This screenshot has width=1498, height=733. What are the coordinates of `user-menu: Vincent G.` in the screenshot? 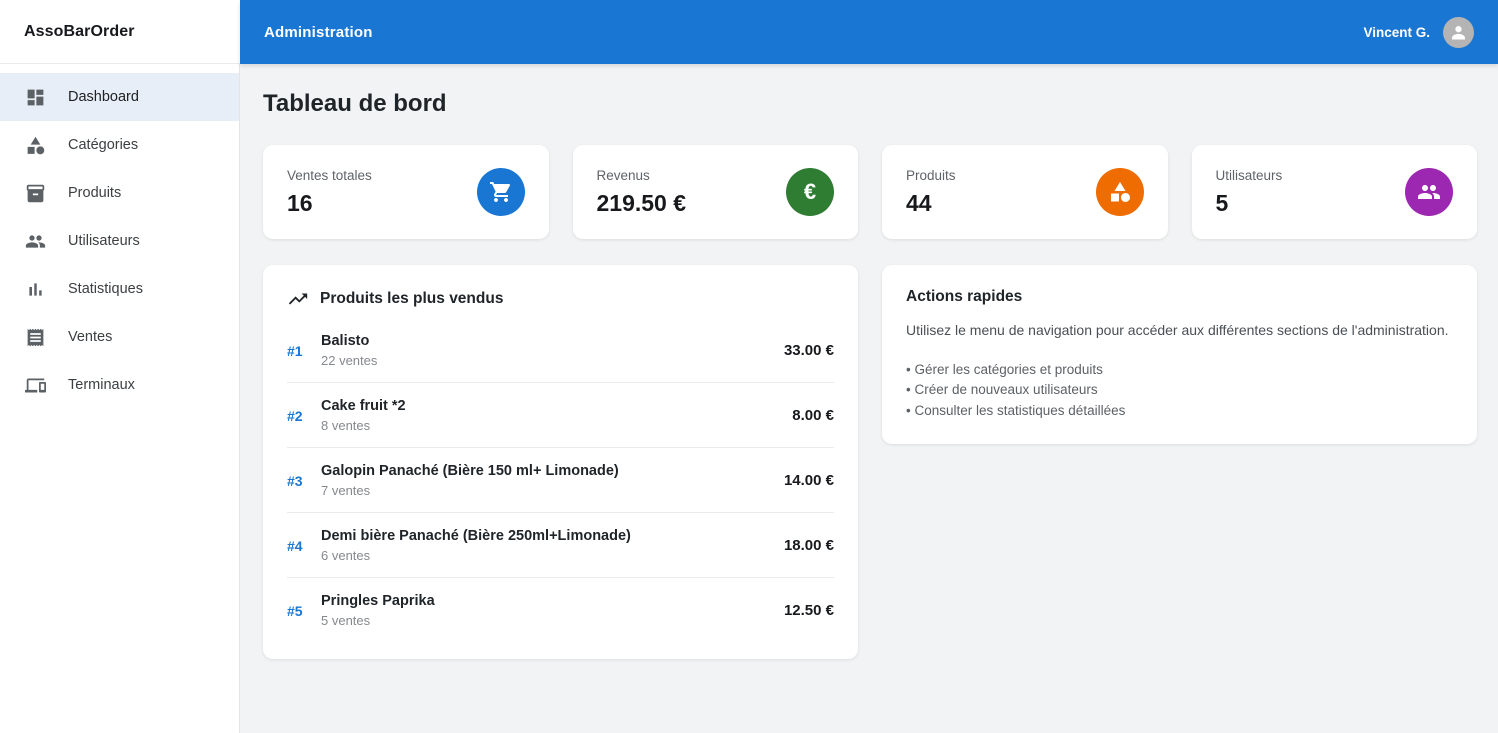 It's located at (1418, 32).